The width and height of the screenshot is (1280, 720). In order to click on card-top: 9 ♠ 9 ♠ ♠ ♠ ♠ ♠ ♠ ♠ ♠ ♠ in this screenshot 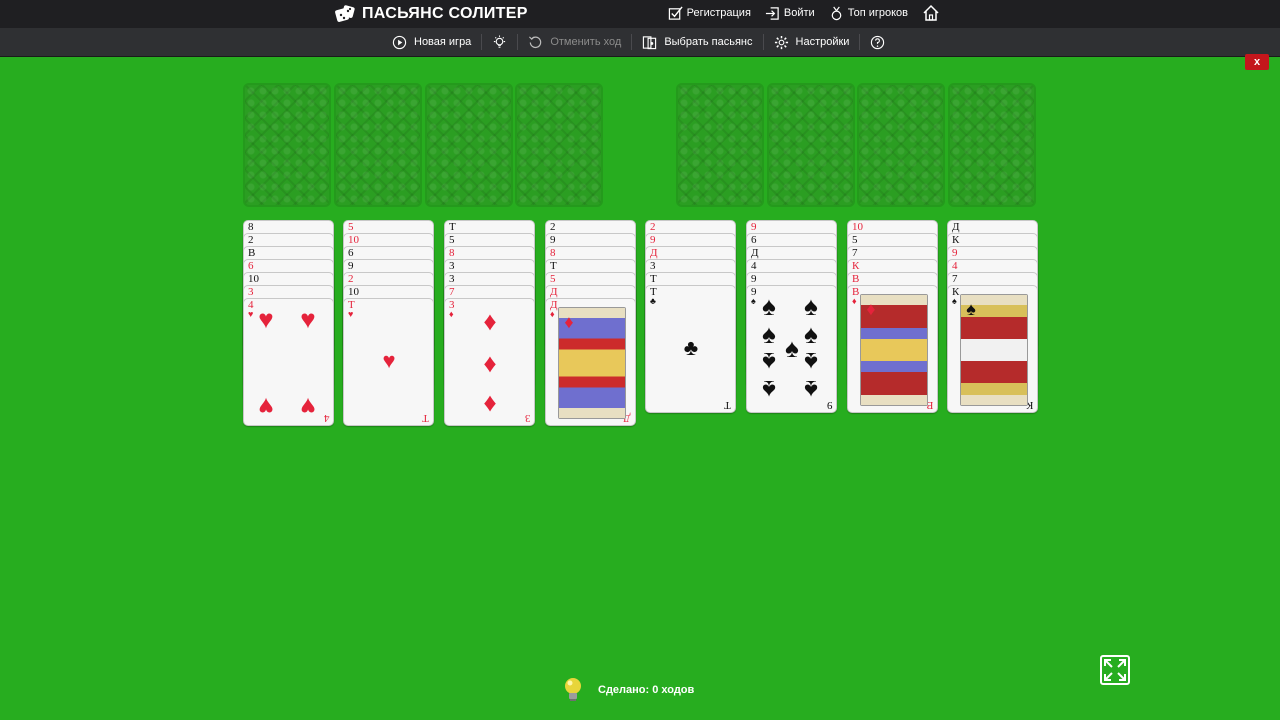, I will do `click(791, 349)`.